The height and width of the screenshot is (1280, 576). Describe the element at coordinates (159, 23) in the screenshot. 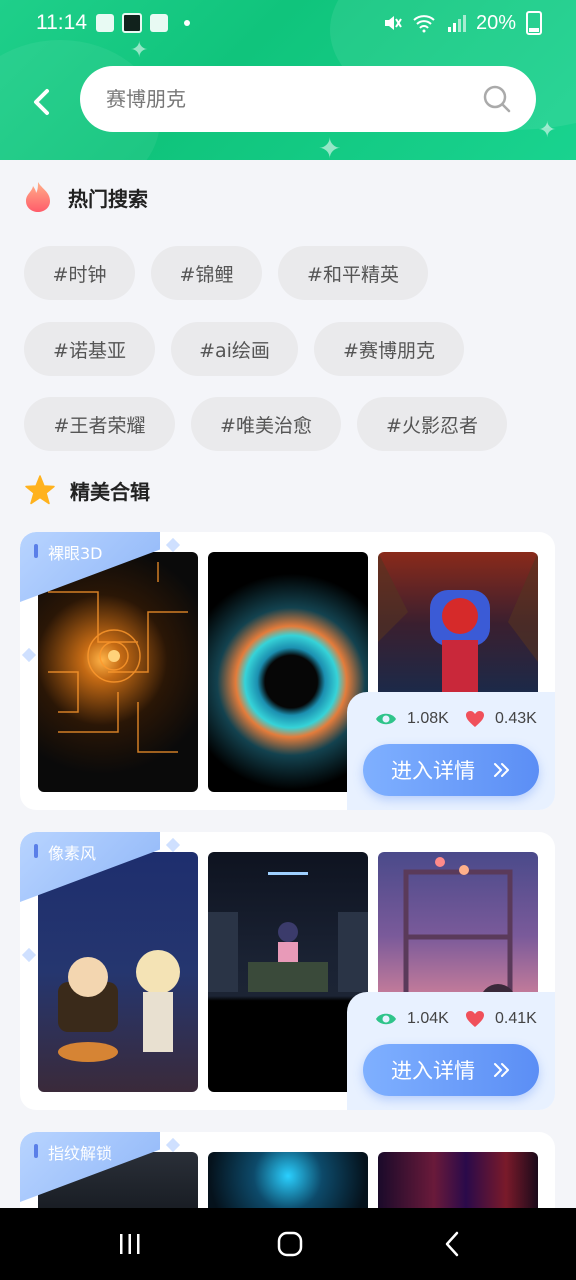

I see `app-notification-icon` at that location.